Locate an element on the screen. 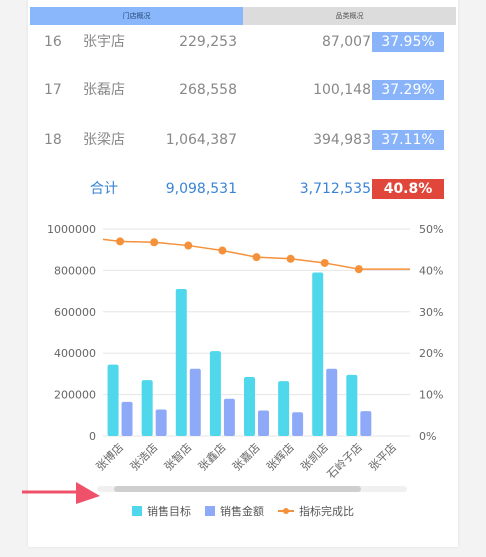  legend-label: 指标完成比 is located at coordinates (326, 511).